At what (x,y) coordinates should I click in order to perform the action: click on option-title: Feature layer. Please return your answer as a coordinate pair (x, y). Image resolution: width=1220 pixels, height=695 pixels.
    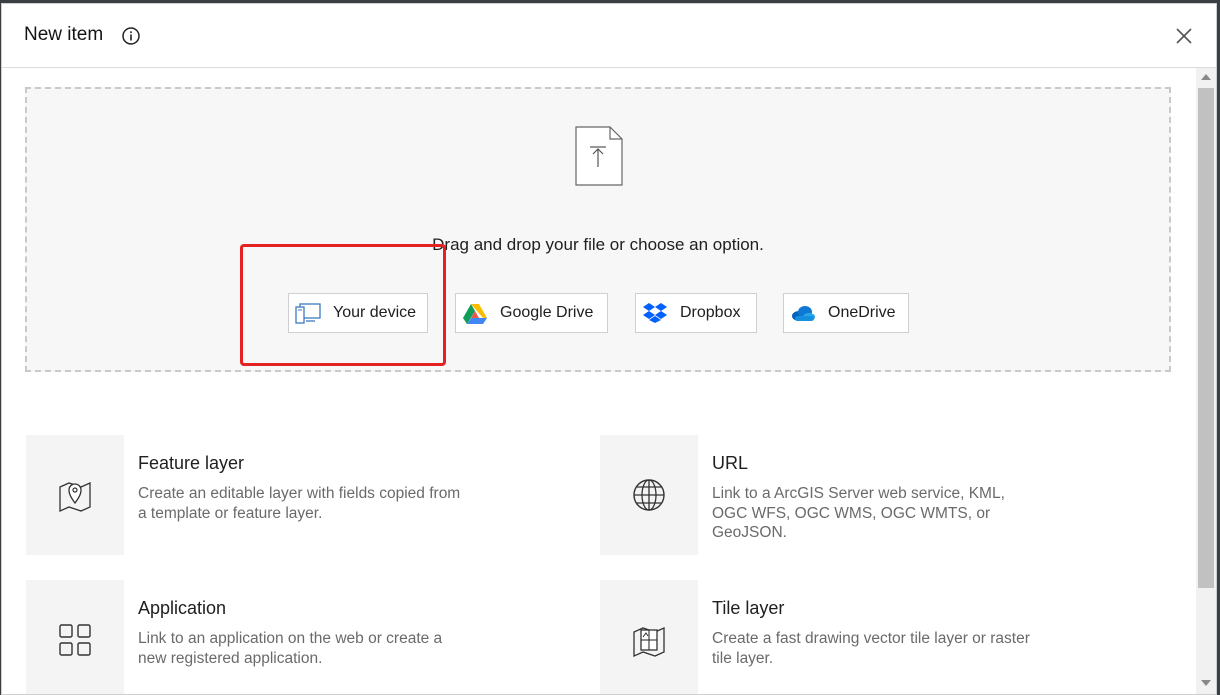
    Looking at the image, I should click on (191, 463).